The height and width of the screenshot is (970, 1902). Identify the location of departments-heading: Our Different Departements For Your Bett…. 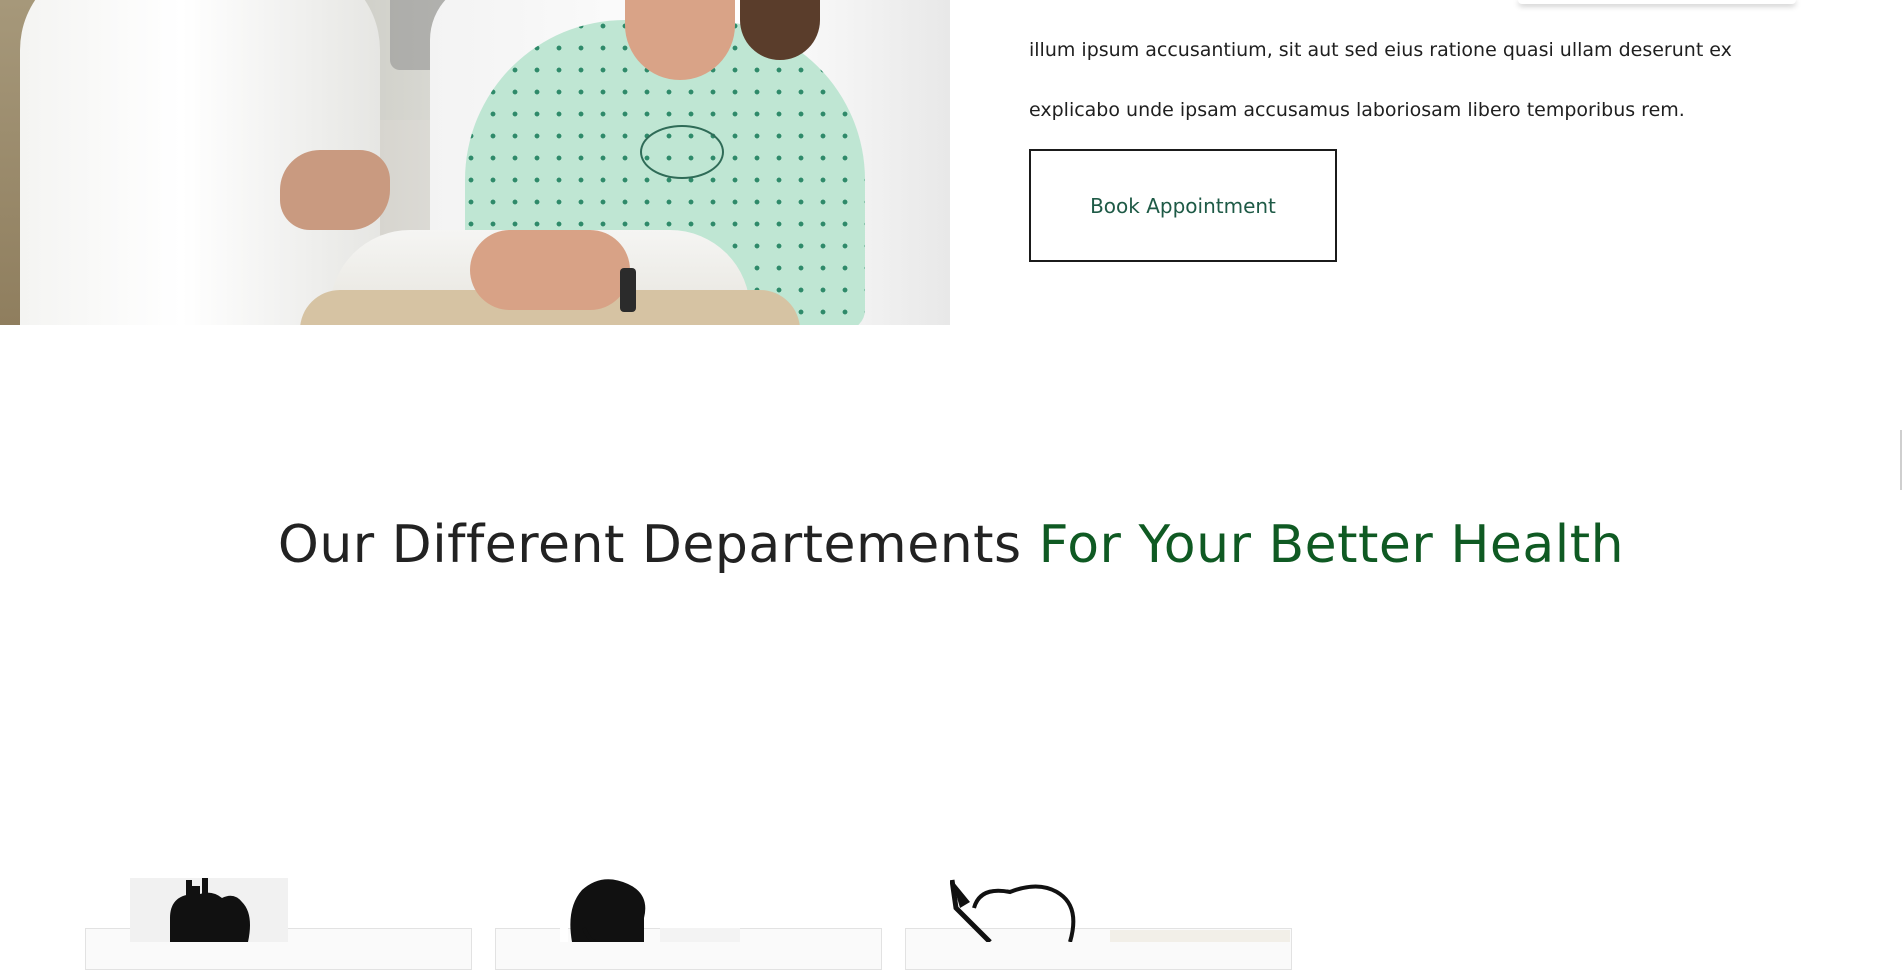
(951, 545).